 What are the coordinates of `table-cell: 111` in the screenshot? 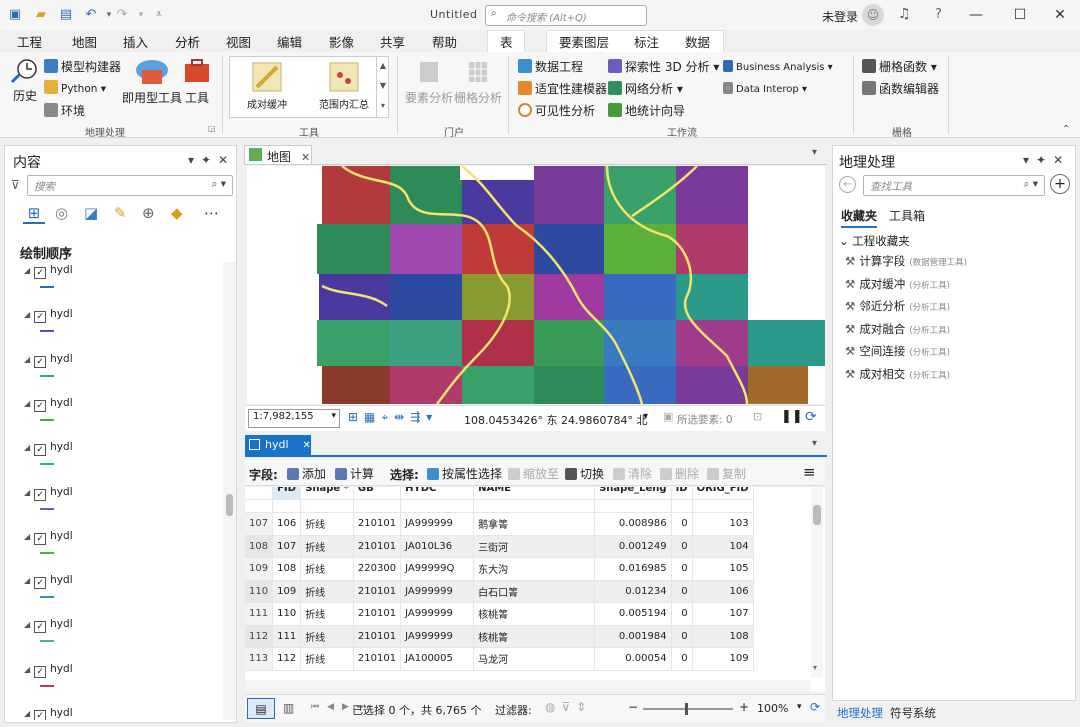 It's located at (287, 636).